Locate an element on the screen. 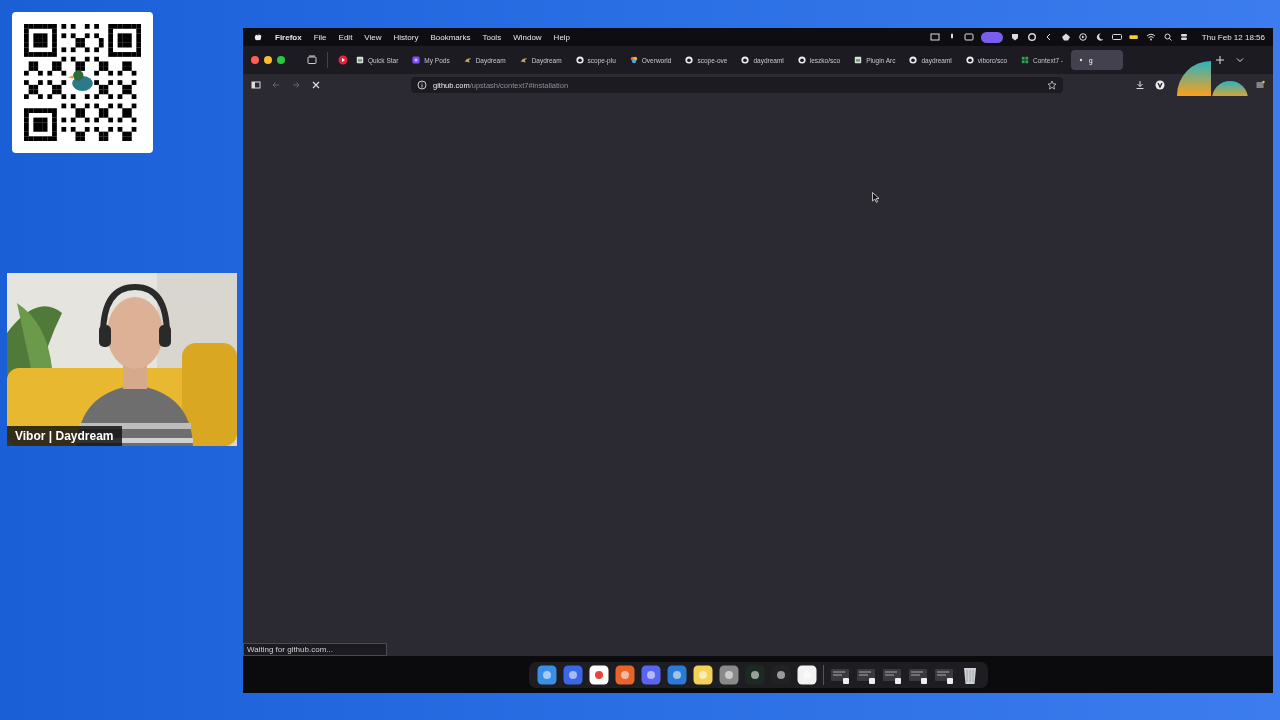 This screenshot has height=720, width=1280. menu-item: Tools is located at coordinates (492, 37).